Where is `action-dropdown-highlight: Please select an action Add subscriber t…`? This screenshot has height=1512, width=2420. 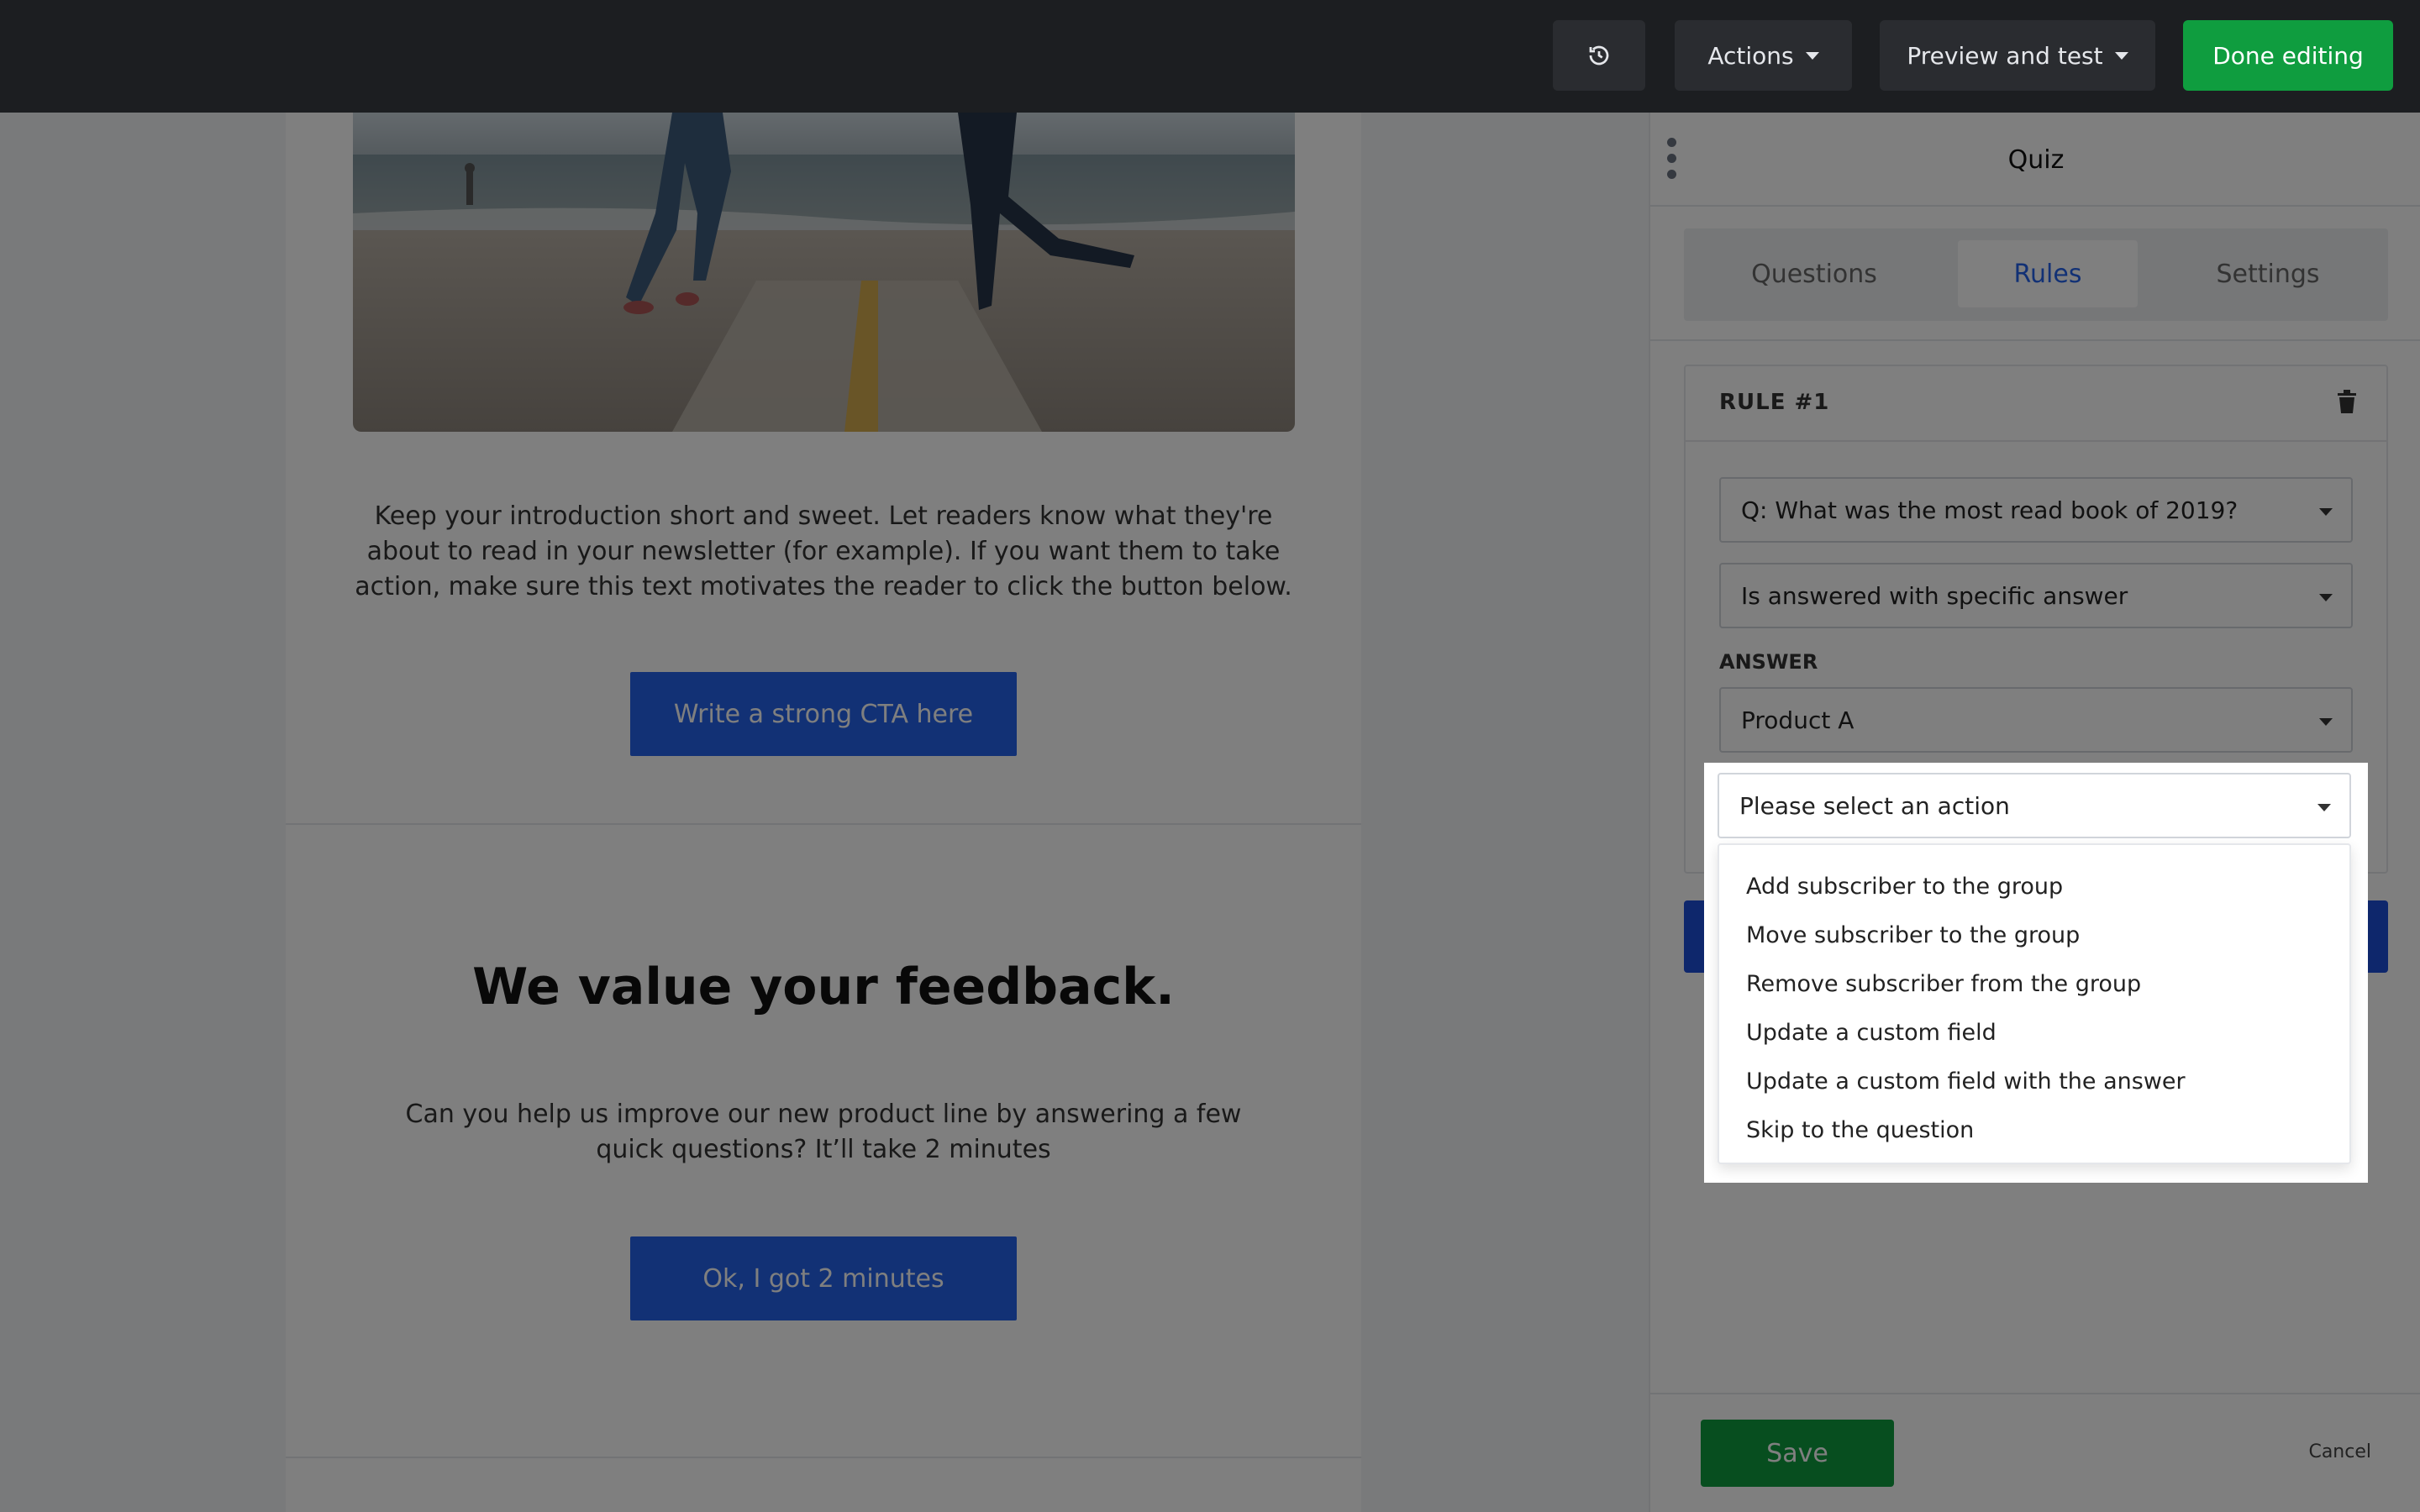
action-dropdown-highlight: Please select an action Add subscriber t… is located at coordinates (2036, 973).